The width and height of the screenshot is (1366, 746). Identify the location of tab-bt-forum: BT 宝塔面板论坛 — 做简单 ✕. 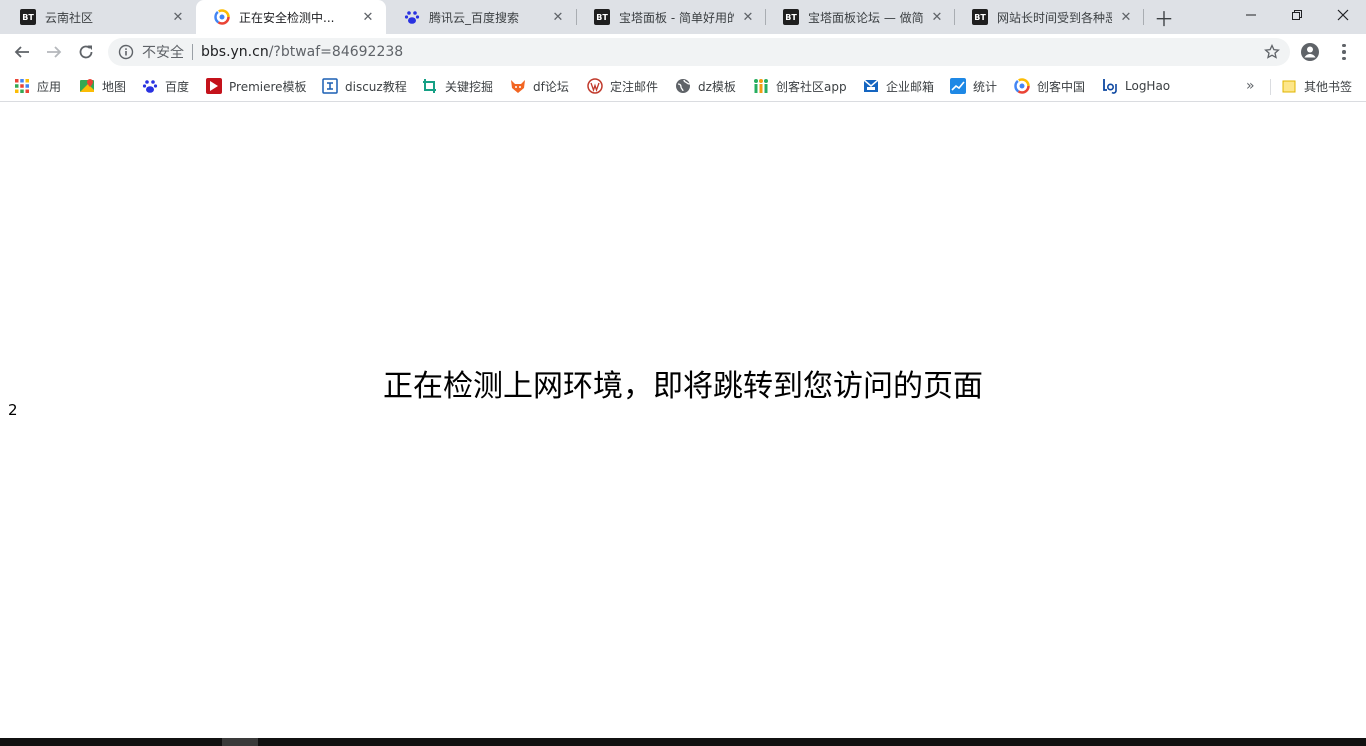
(860, 17).